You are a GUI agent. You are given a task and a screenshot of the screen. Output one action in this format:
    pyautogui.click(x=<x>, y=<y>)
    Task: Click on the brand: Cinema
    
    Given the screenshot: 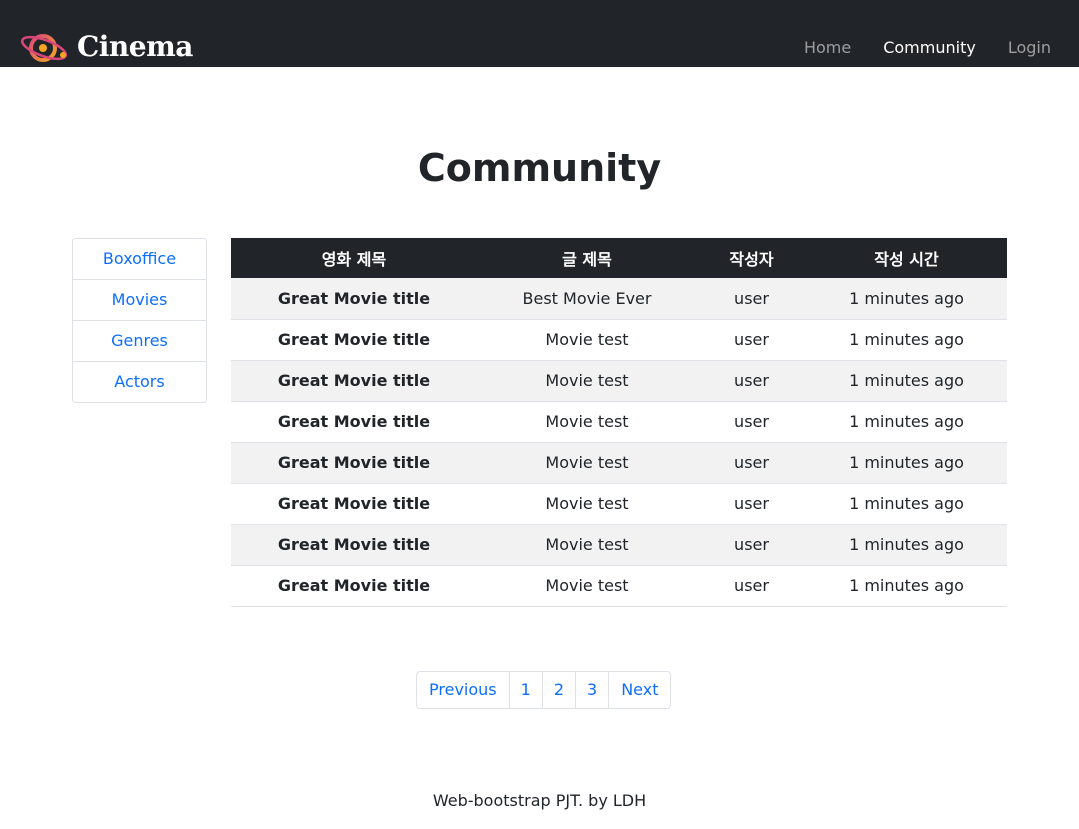 What is the action you would take?
    pyautogui.click(x=106, y=47)
    